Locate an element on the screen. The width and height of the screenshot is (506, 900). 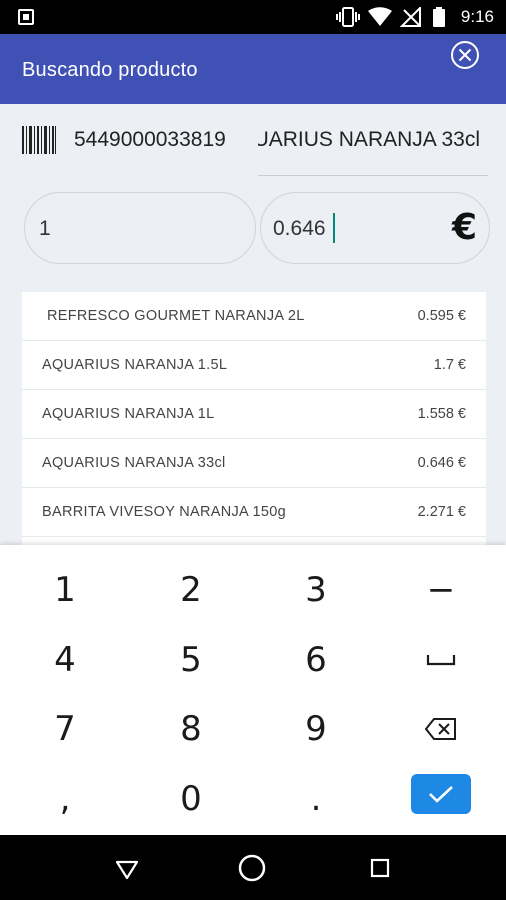
home-icon is located at coordinates (252, 868).